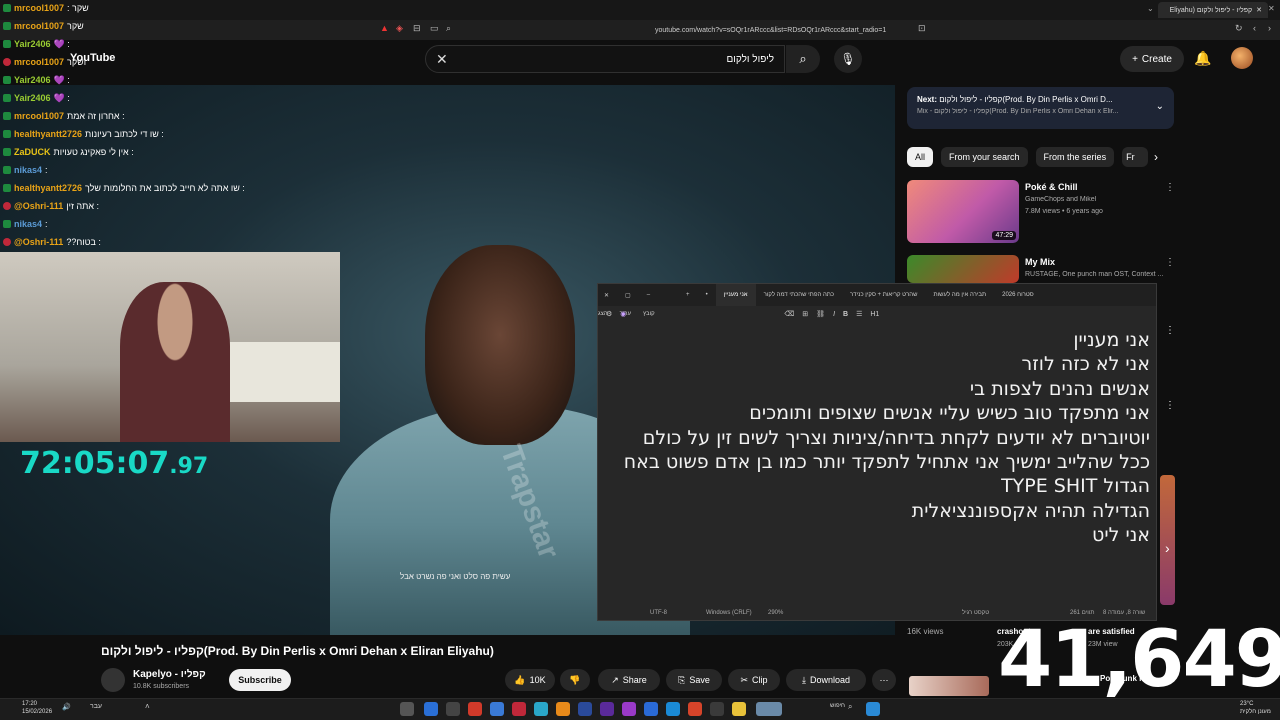 The width and height of the screenshot is (1280, 720). What do you see at coordinates (1135, 157) in the screenshot?
I see `chip-more: Fr` at bounding box center [1135, 157].